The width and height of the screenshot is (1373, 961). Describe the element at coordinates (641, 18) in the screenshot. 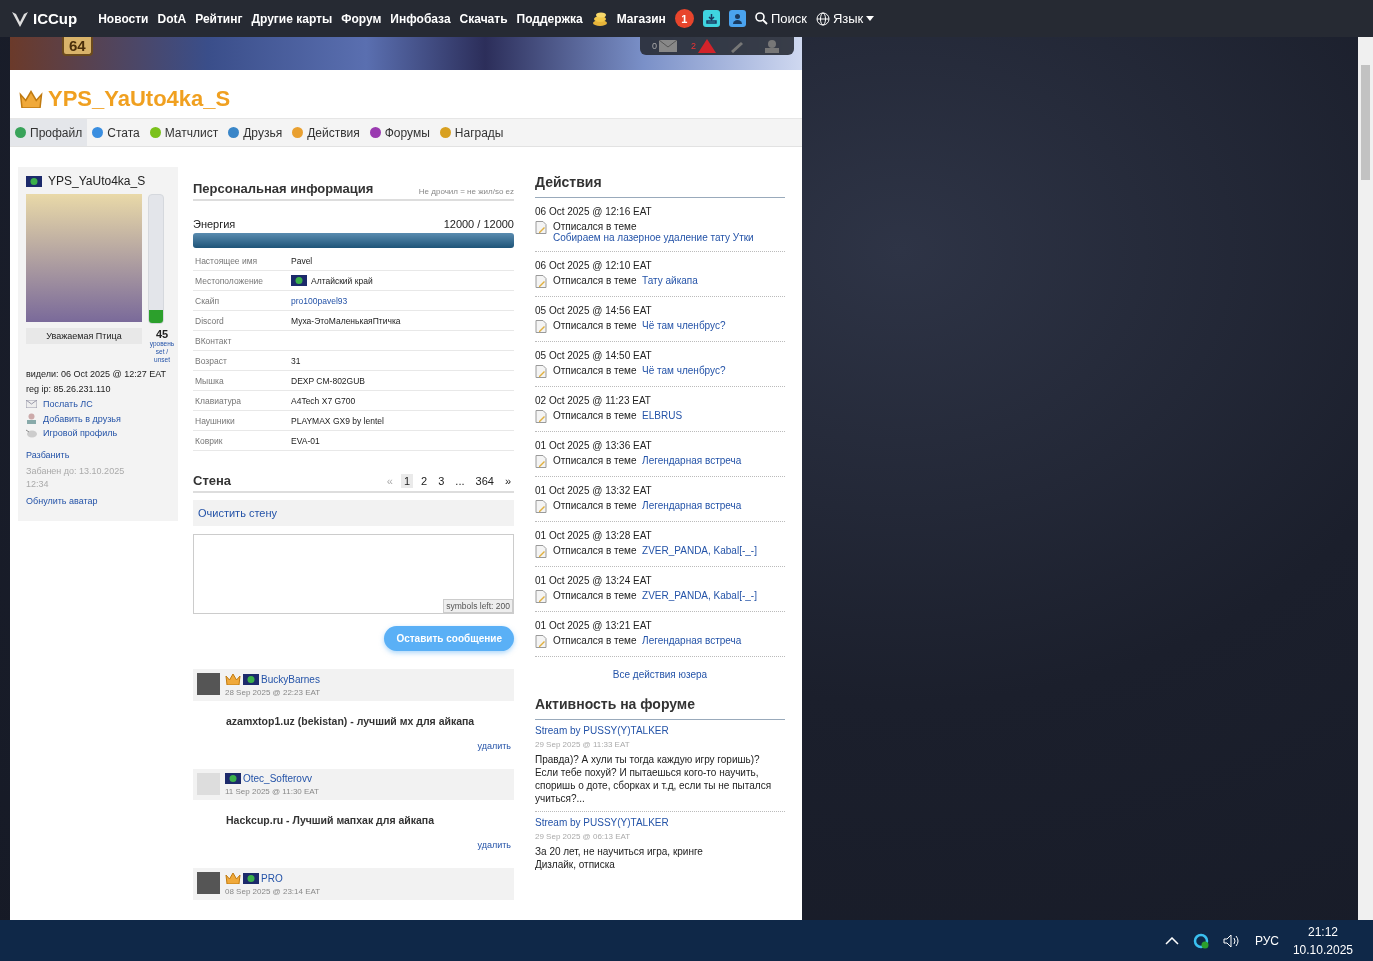

I see `nav-link: Магазин` at that location.